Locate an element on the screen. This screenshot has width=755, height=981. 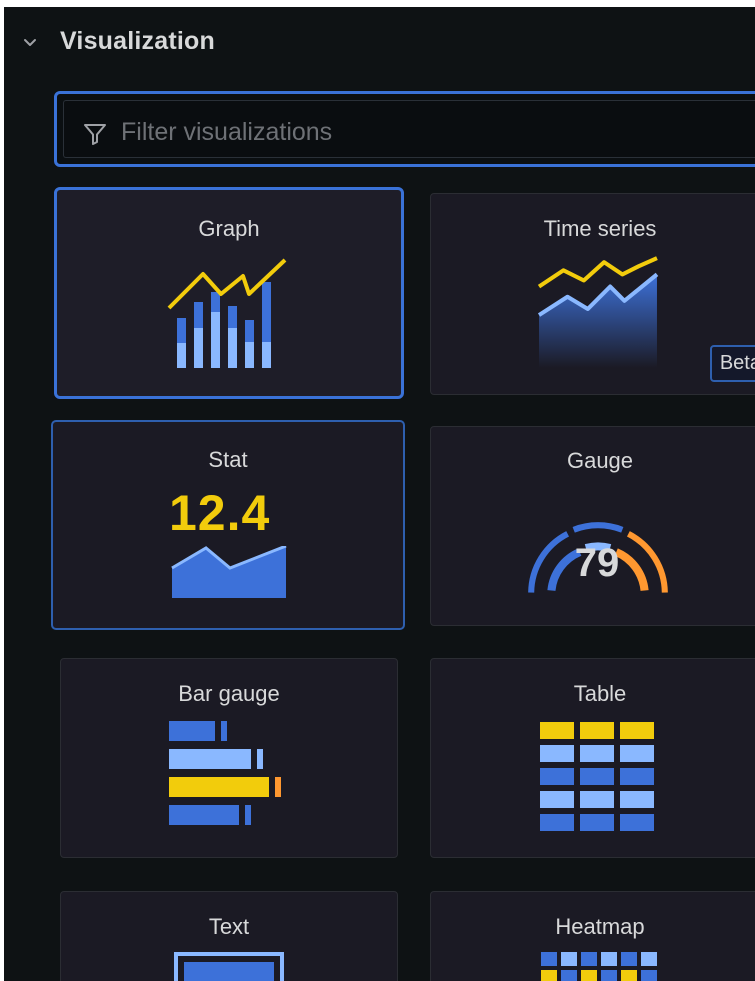
section-header: Visualization is located at coordinates (379, 43).